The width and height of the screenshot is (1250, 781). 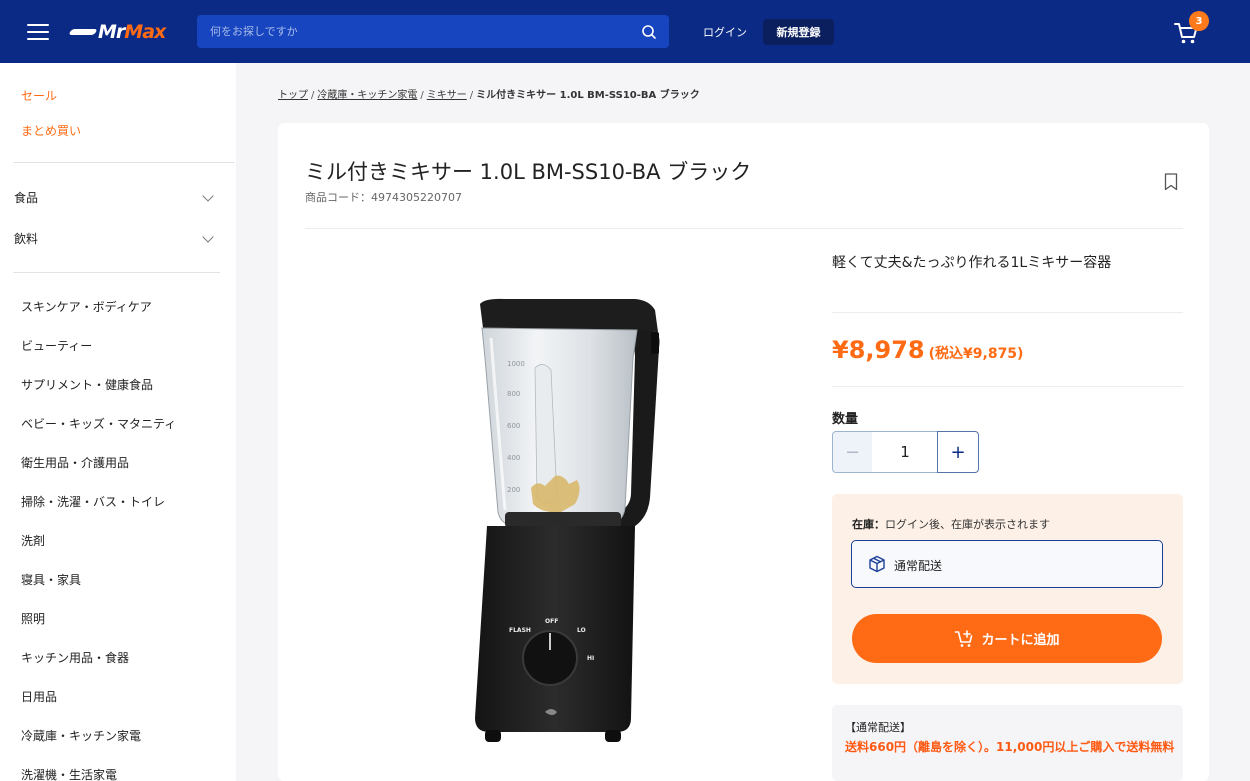 I want to click on site-logo: Mr Max, so click(x=117, y=32).